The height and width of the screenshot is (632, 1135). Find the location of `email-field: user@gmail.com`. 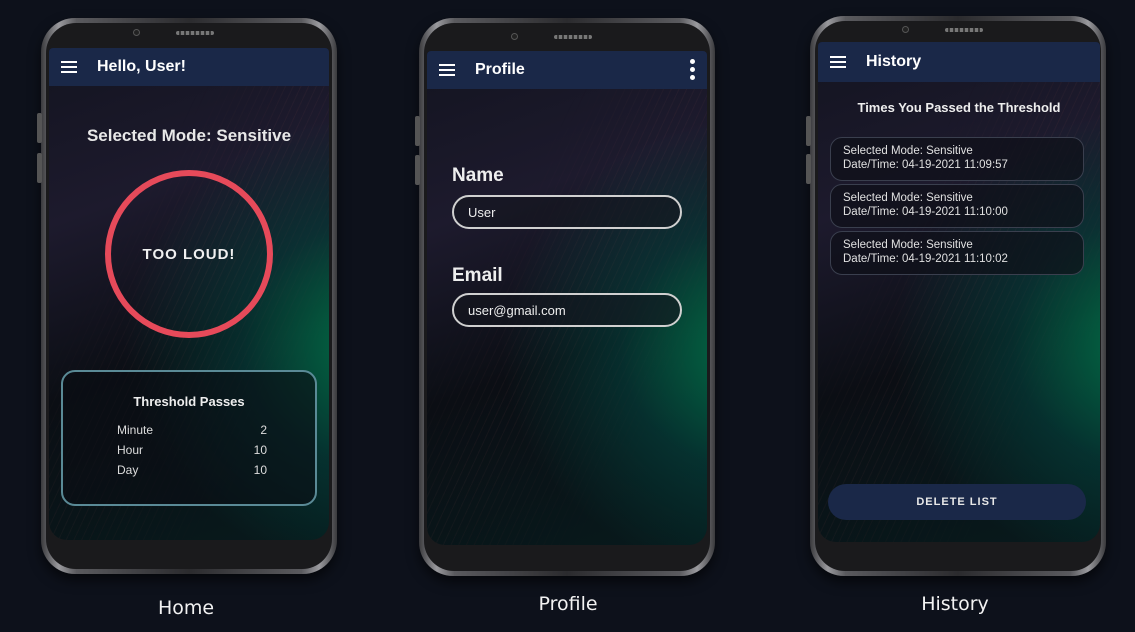

email-field: user@gmail.com is located at coordinates (567, 310).